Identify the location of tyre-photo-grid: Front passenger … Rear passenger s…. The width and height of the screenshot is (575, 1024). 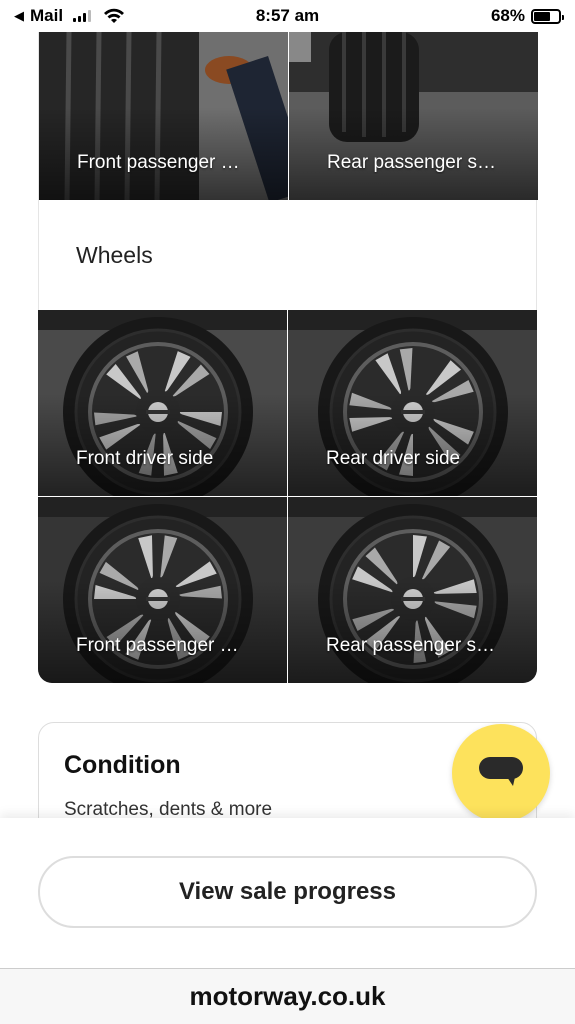
(288, 116).